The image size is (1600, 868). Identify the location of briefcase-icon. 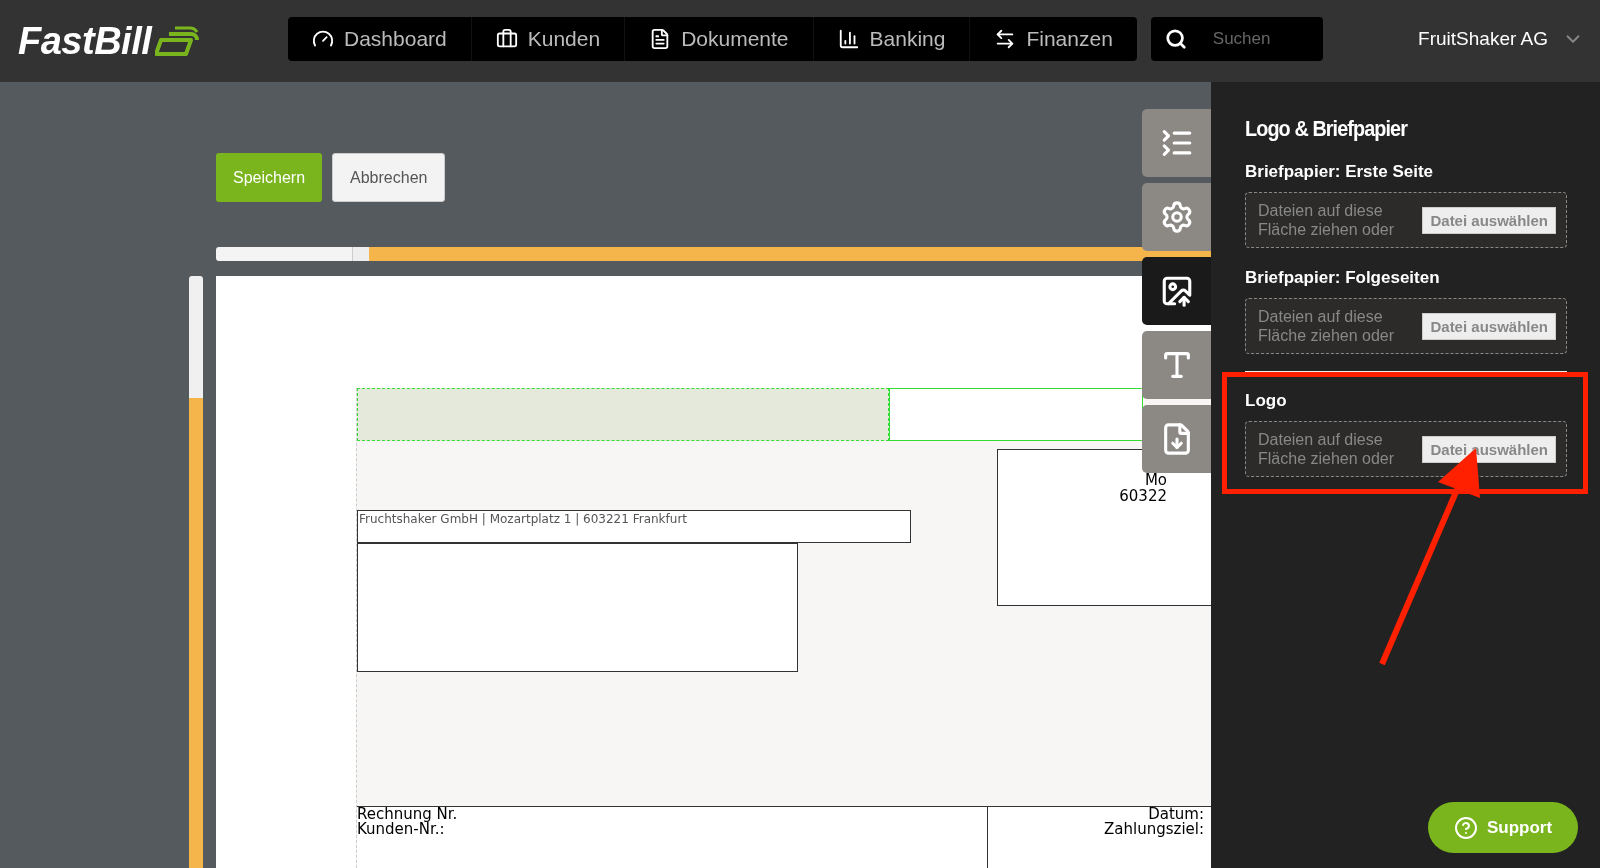
(506, 39).